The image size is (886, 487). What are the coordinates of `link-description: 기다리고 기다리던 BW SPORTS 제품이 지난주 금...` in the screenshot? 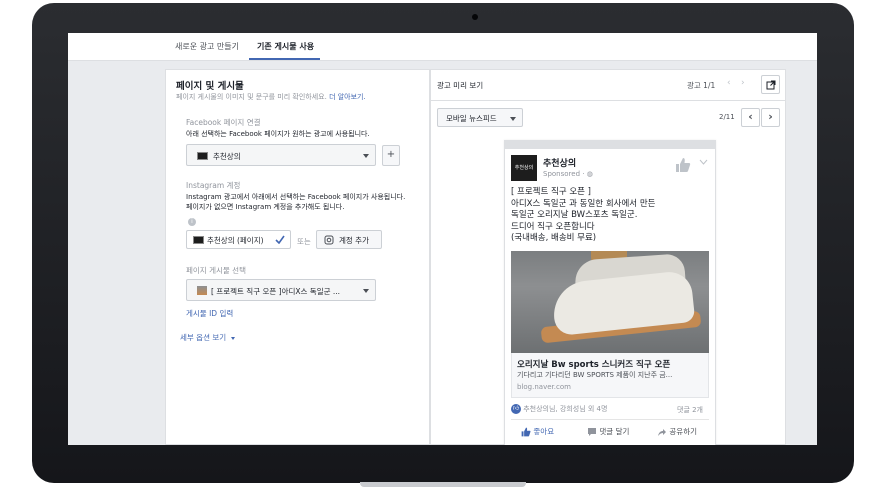 It's located at (595, 375).